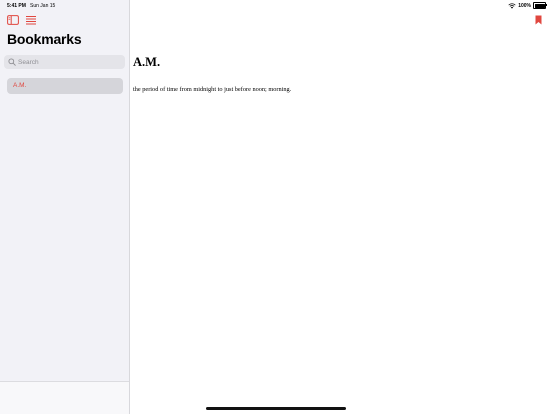  I want to click on sidebar-title: Bookmarks, so click(44, 39).